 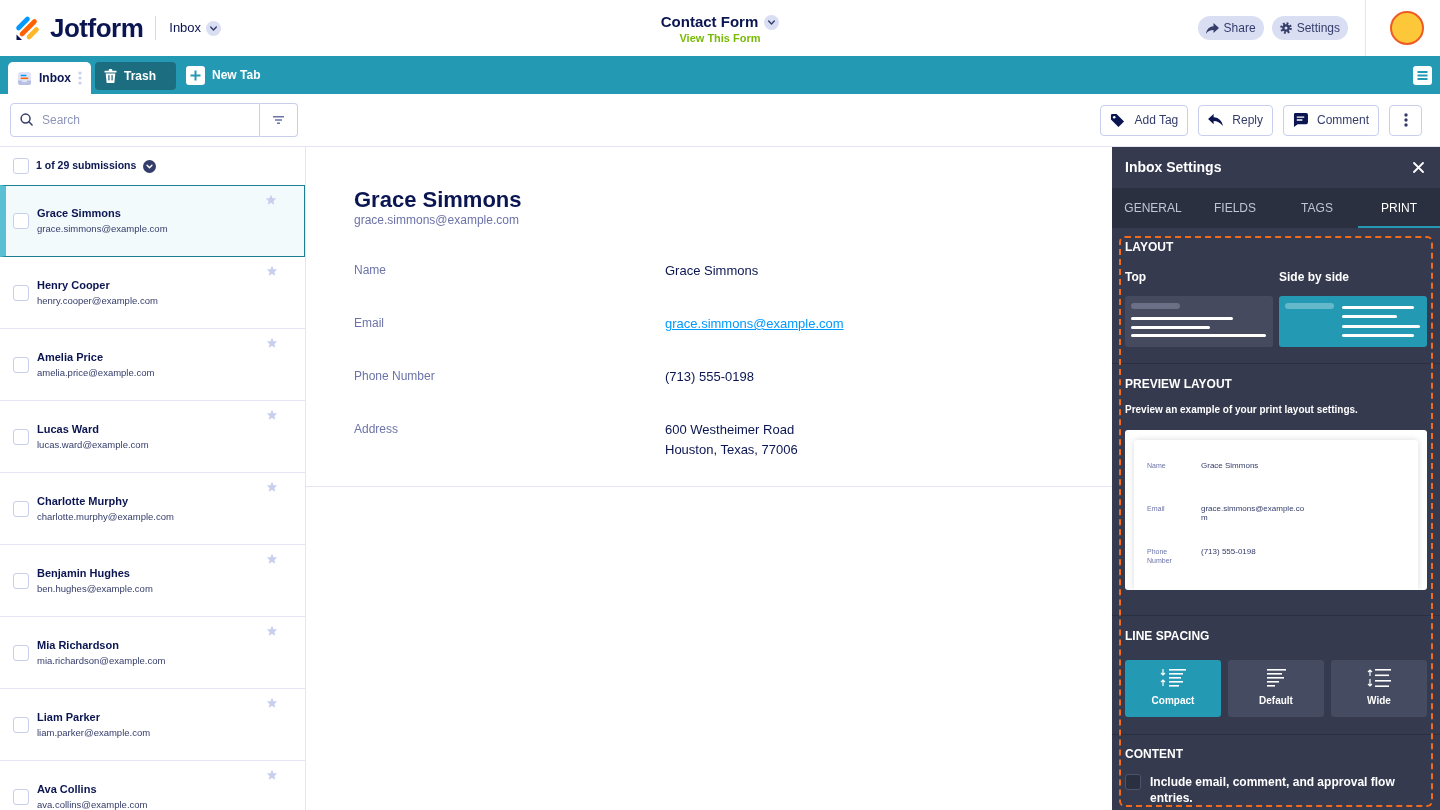 What do you see at coordinates (1235, 208) in the screenshot?
I see `settings-tab: FIELDS` at bounding box center [1235, 208].